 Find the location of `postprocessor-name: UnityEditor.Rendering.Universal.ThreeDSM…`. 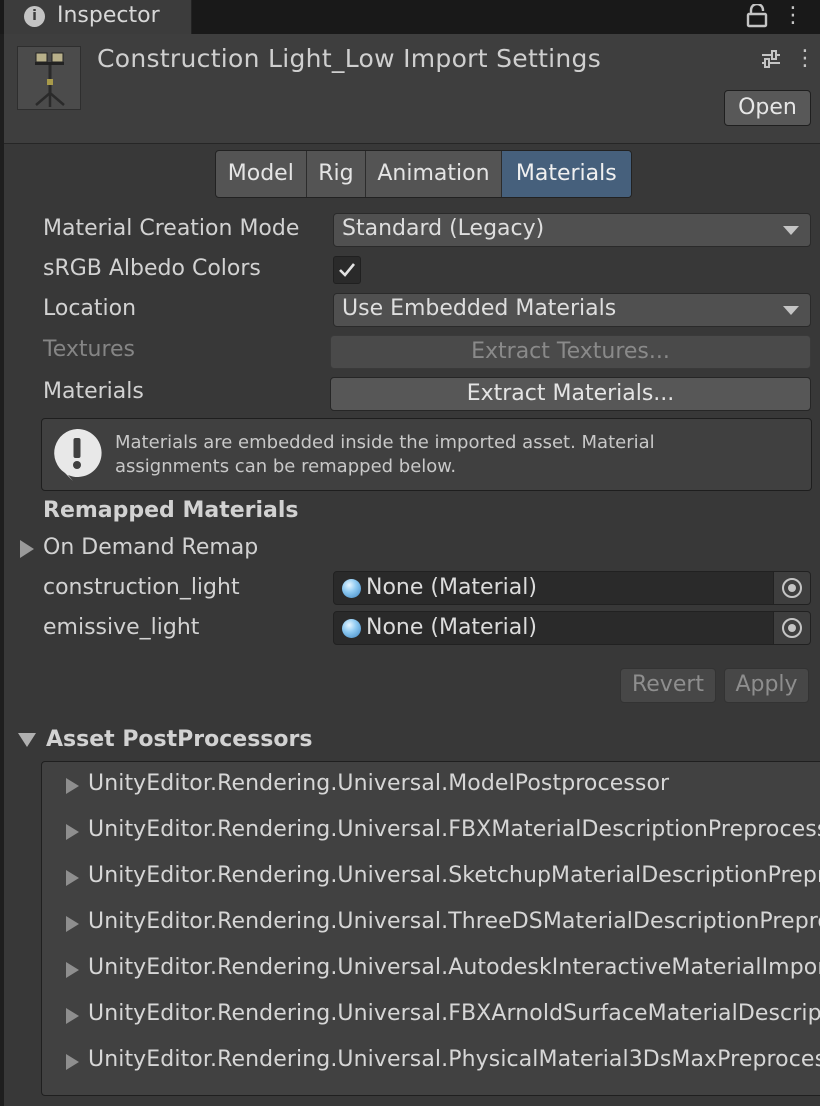

postprocessor-name: UnityEditor.Rendering.Universal.ThreeDSM… is located at coordinates (454, 921).